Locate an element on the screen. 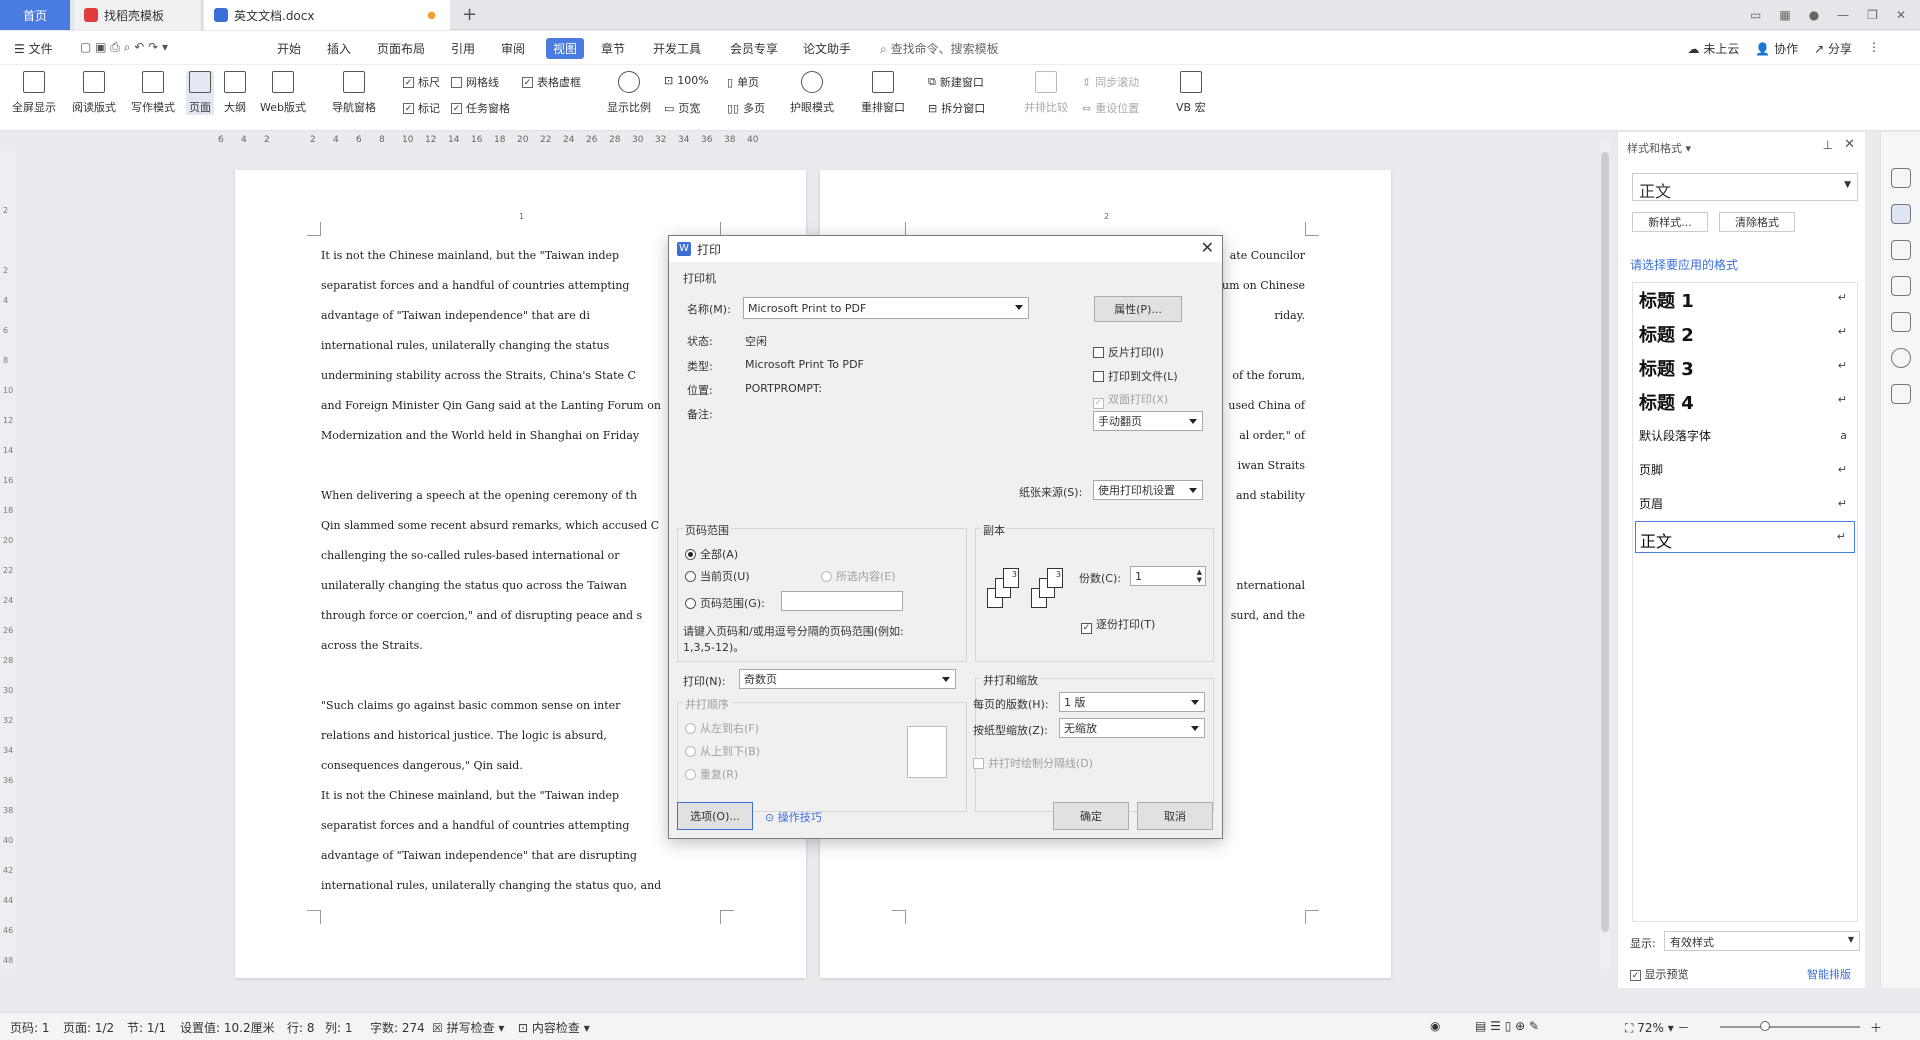 The image size is (1920, 1040). show-select: 有效样式 ▼ is located at coordinates (1762, 941).